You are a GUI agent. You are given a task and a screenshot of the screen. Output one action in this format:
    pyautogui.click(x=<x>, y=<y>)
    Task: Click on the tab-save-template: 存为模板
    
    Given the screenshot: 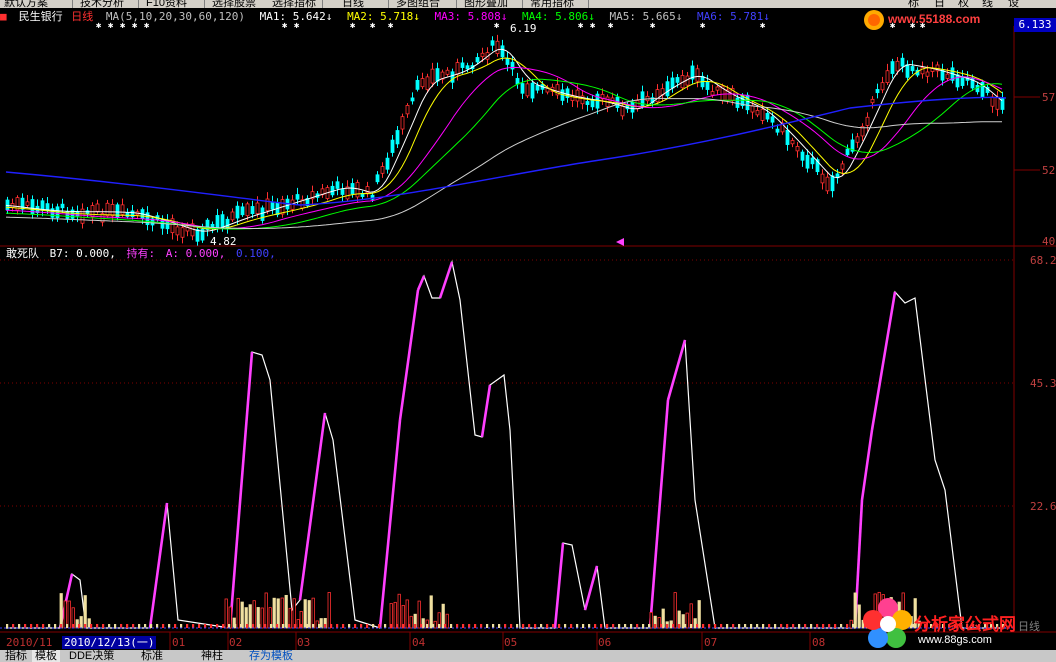 What is the action you would take?
    pyautogui.click(x=271, y=656)
    